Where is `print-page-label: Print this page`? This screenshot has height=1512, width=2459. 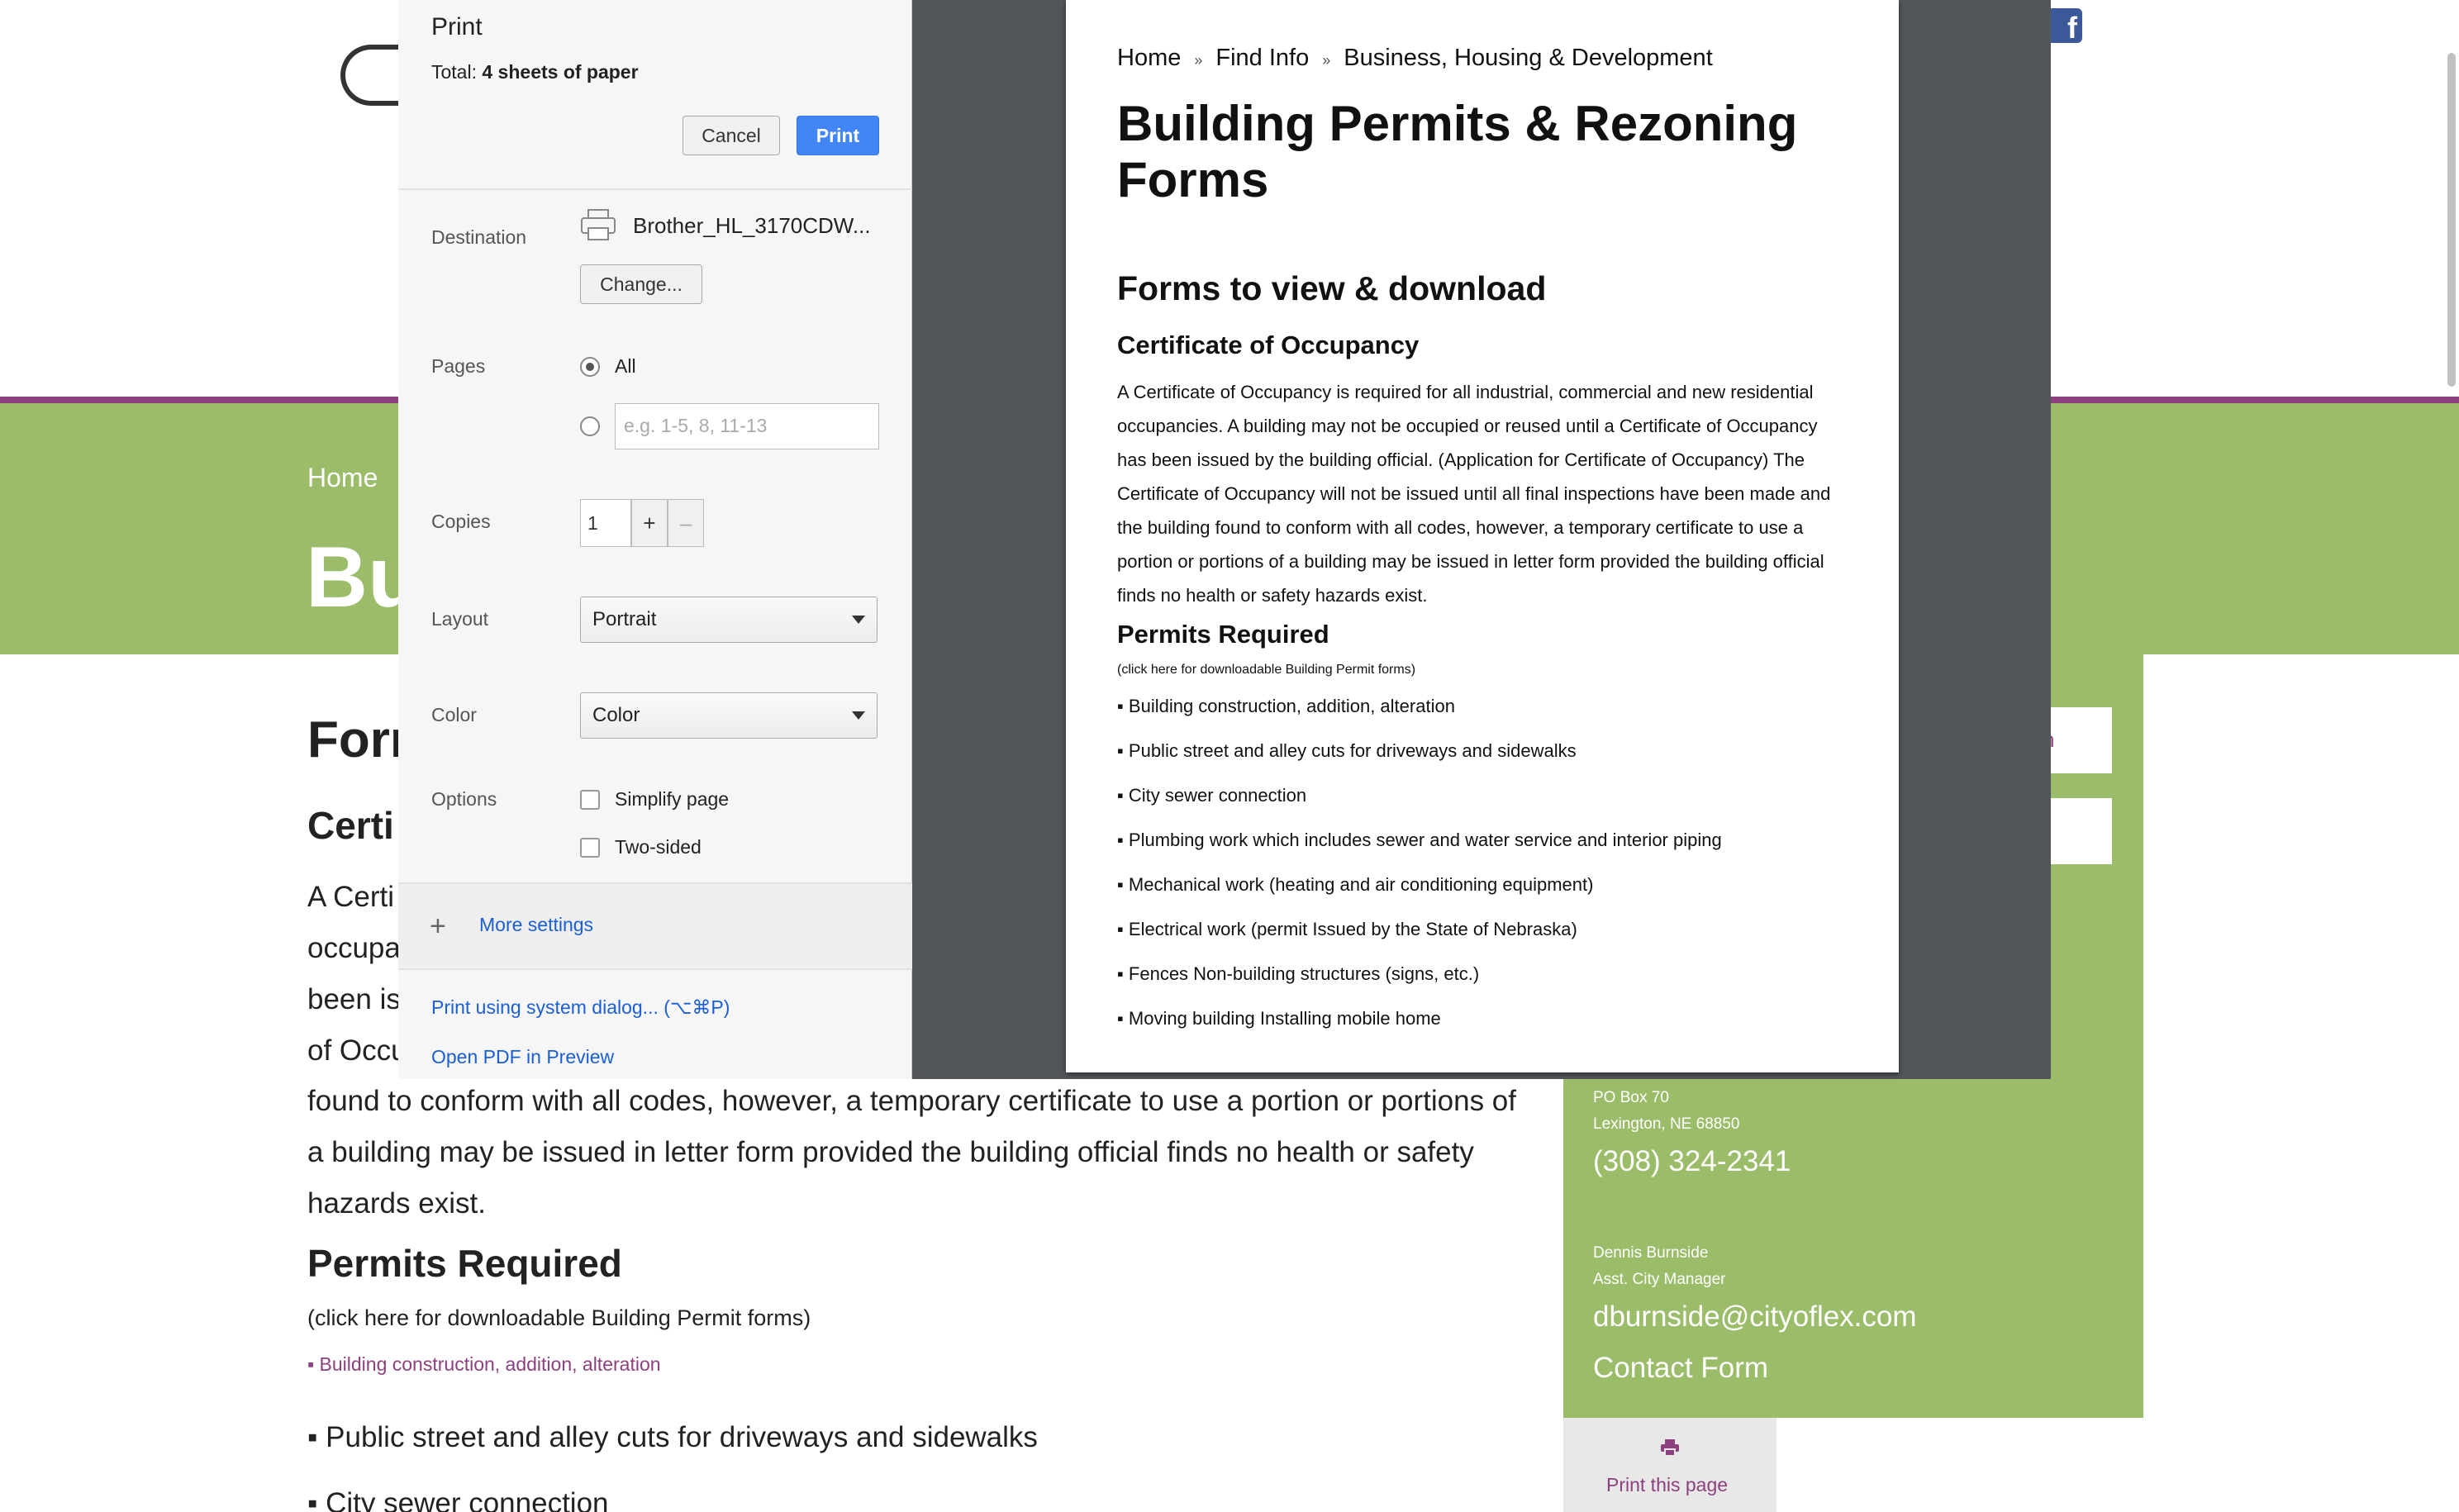 print-page-label: Print this page is located at coordinates (1667, 1484).